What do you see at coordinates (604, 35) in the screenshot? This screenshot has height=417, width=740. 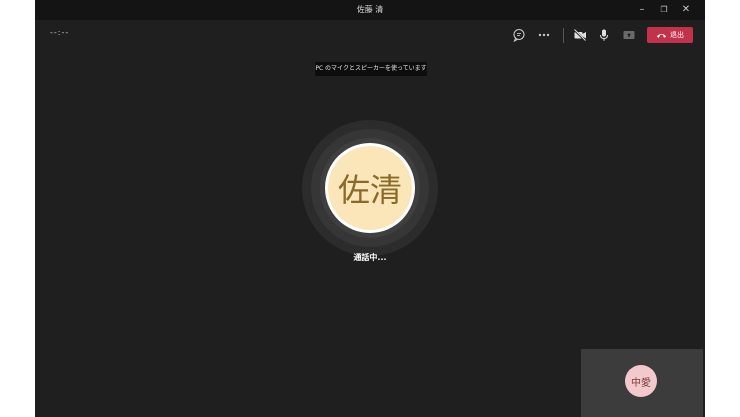 I see `microphone-icon` at bounding box center [604, 35].